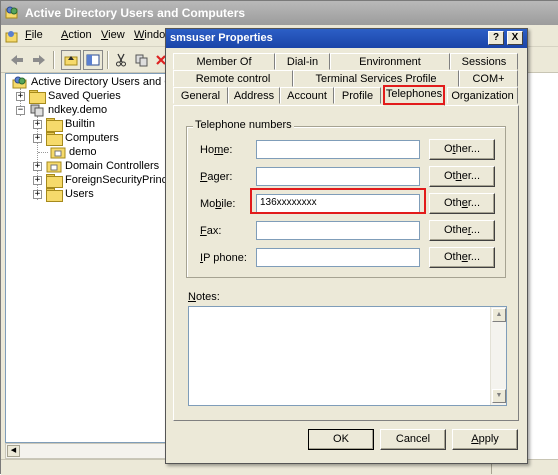 The image size is (558, 475). Describe the element at coordinates (63, 194) in the screenshot. I see `tree-node-users: + Users` at that location.